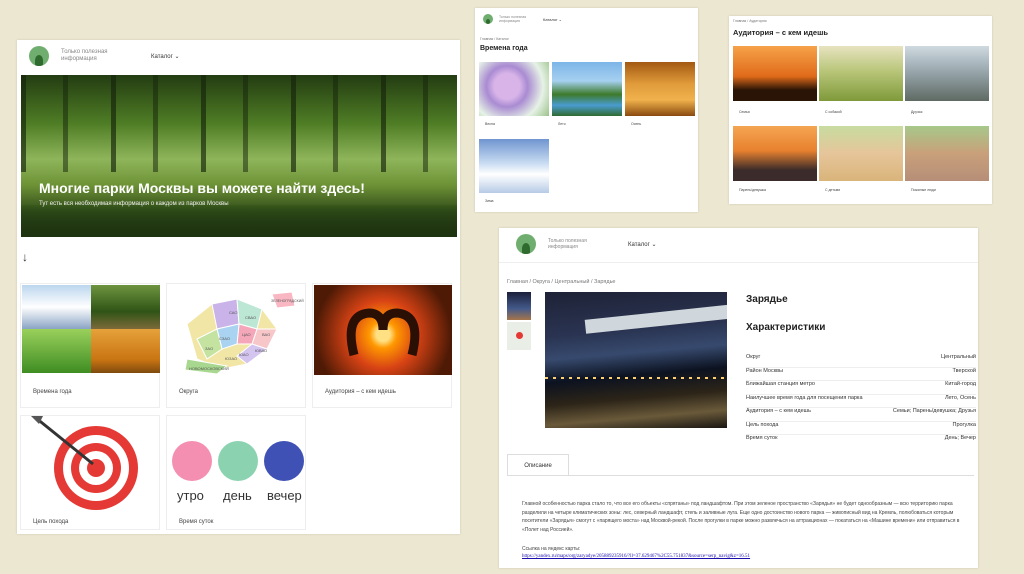 The height and width of the screenshot is (574, 1024). Describe the element at coordinates (224, 338) in the screenshot. I see `district-label: СЗАО` at that location.